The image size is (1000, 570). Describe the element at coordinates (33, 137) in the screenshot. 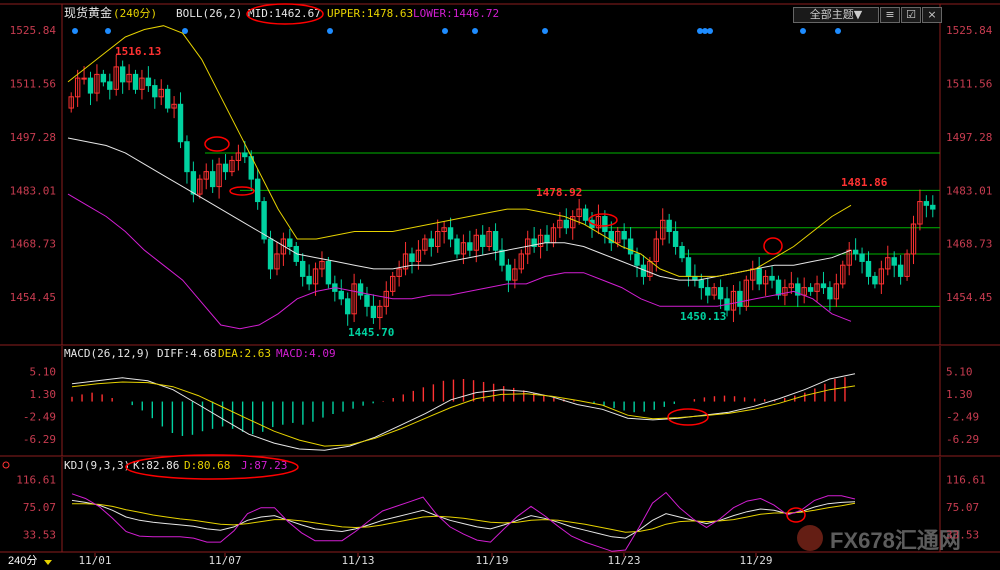

I see `price-tick-left: 1497.28` at that location.